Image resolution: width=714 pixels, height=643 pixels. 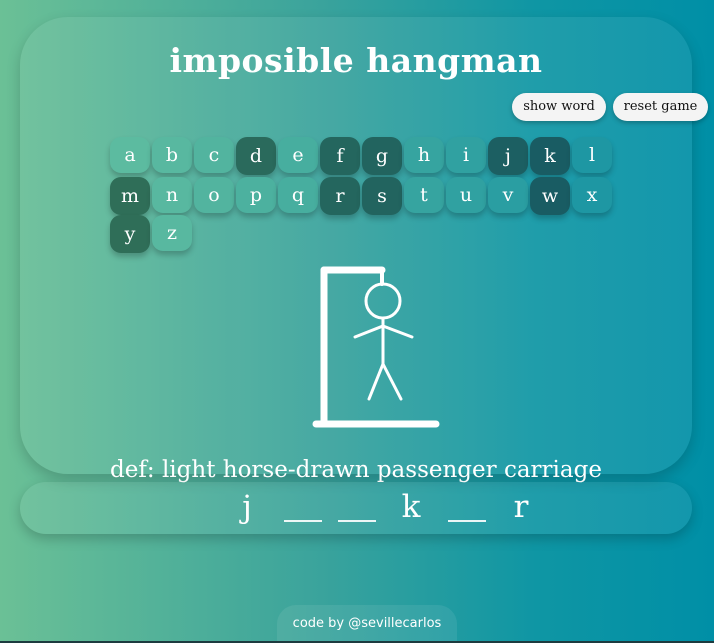 I want to click on key-r-used: r, so click(x=340, y=196).